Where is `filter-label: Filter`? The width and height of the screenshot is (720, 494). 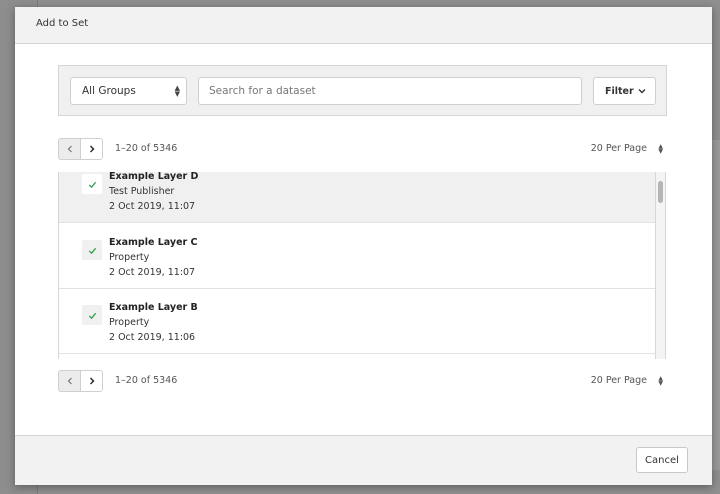 filter-label: Filter is located at coordinates (619, 91).